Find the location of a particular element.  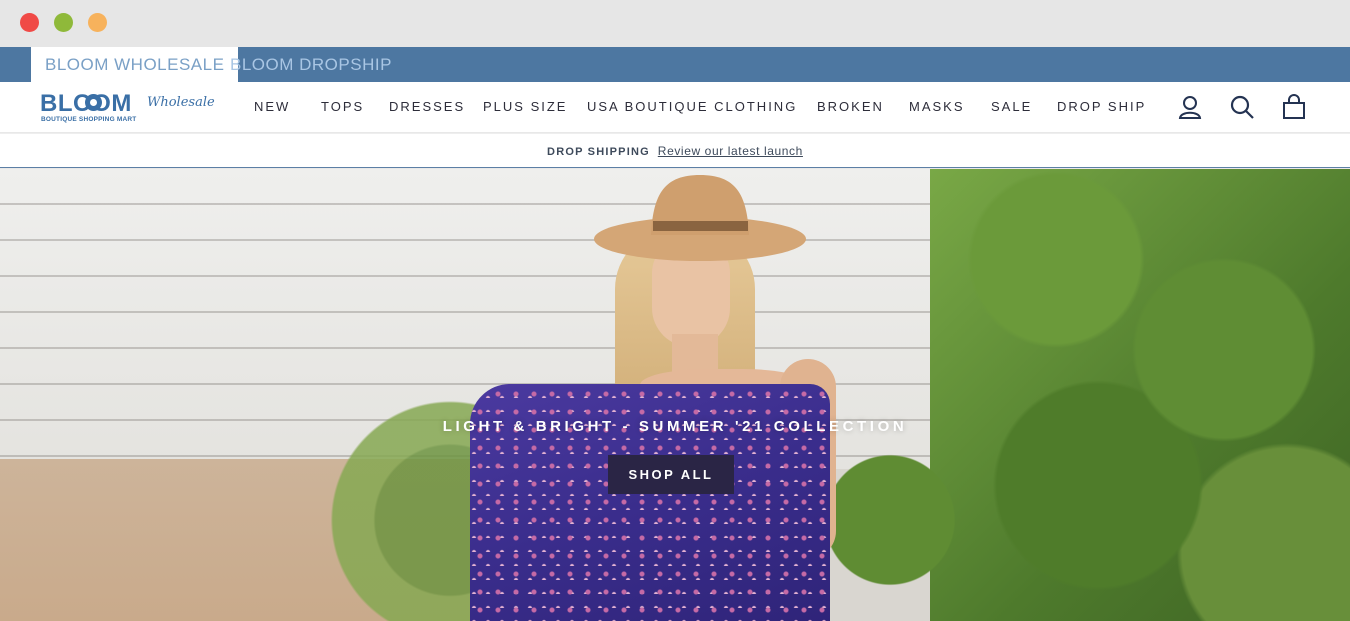

announcement-label: DROP SHIPPING is located at coordinates (598, 152).